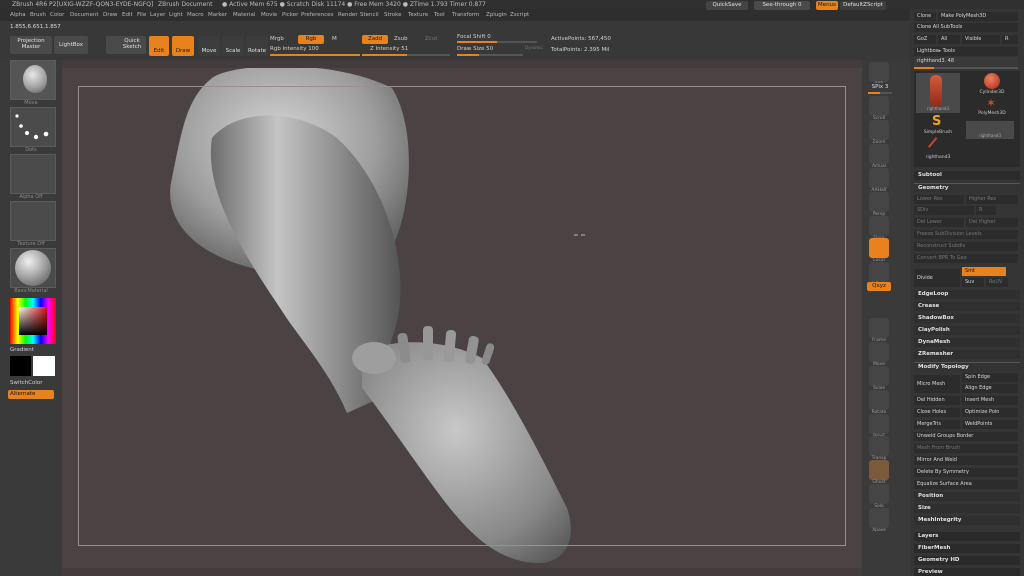 The image size is (1024, 576). I want to click on sdiv-slider: SDiv, so click(944, 210).